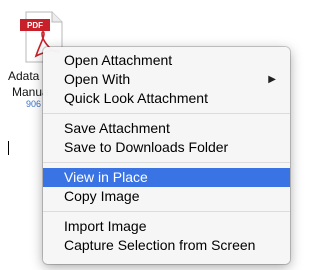  I want to click on menu-item-label: Quick Look Attachment, so click(136, 98).